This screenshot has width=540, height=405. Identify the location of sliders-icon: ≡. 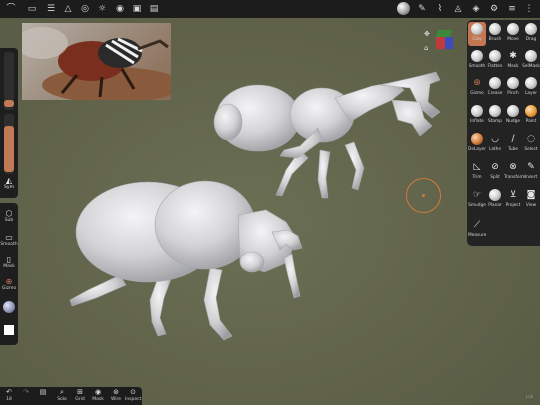
(512, 9).